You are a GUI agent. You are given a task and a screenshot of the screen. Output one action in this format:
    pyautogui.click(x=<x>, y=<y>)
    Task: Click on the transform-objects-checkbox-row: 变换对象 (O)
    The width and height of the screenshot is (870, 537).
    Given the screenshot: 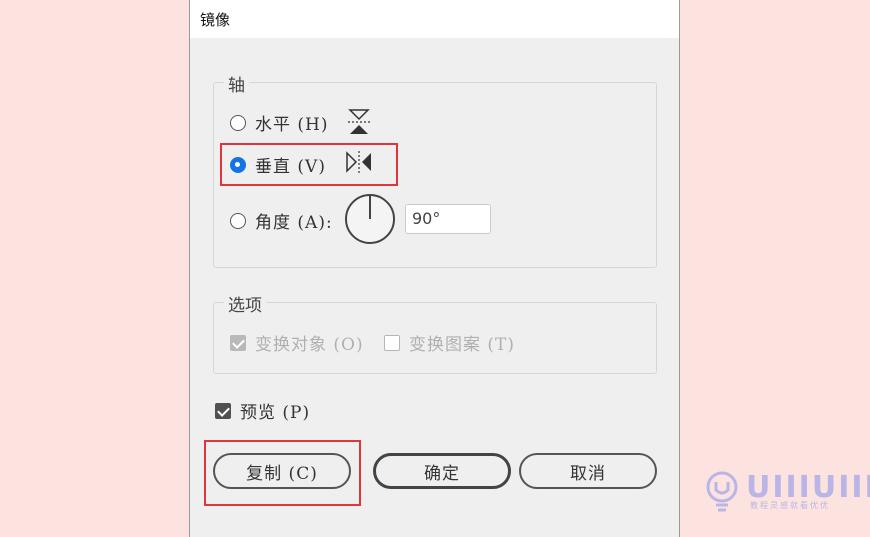 What is the action you would take?
    pyautogui.click(x=297, y=342)
    